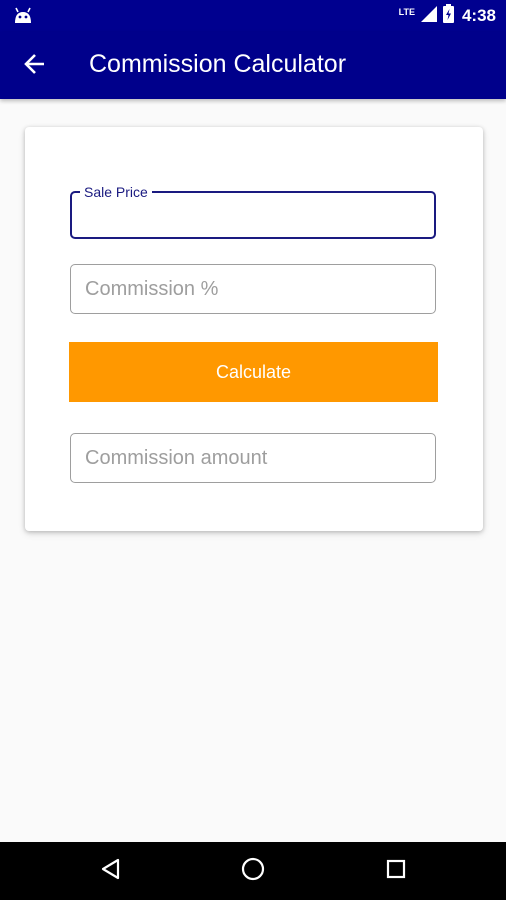 The width and height of the screenshot is (506, 900). I want to click on commission-percent-field, so click(253, 289).